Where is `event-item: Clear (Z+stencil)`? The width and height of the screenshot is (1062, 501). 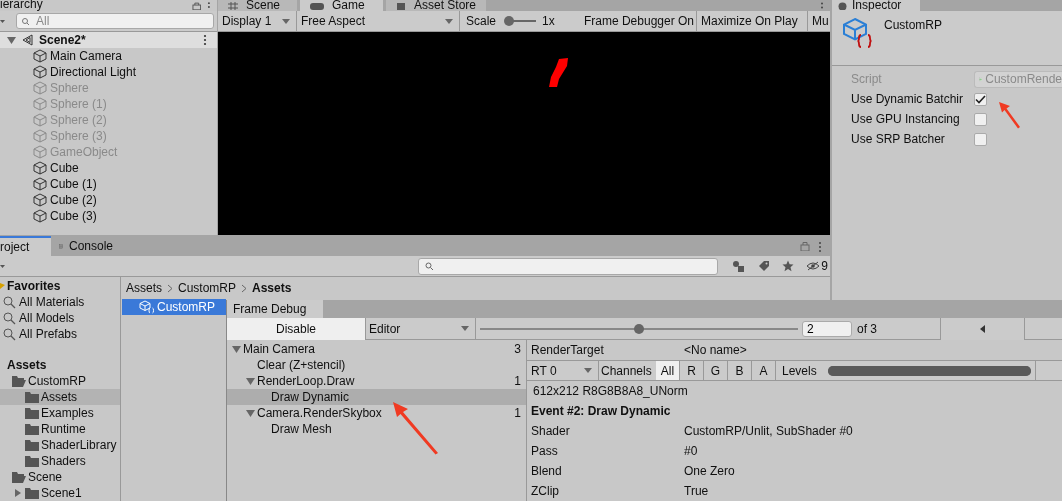
event-item: Clear (Z+stencil) is located at coordinates (376, 365).